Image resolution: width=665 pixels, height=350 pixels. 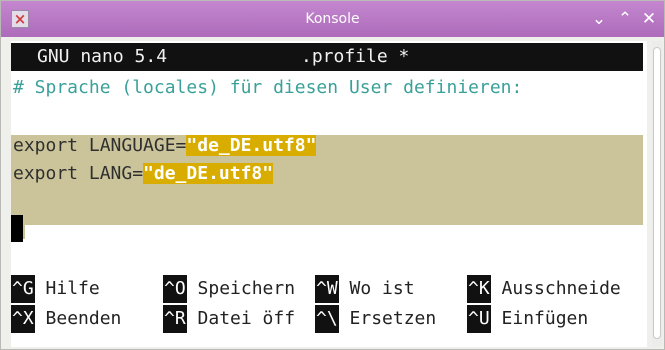 I want to click on export-language-prefix: export LANGUAGE=, so click(x=100, y=145).